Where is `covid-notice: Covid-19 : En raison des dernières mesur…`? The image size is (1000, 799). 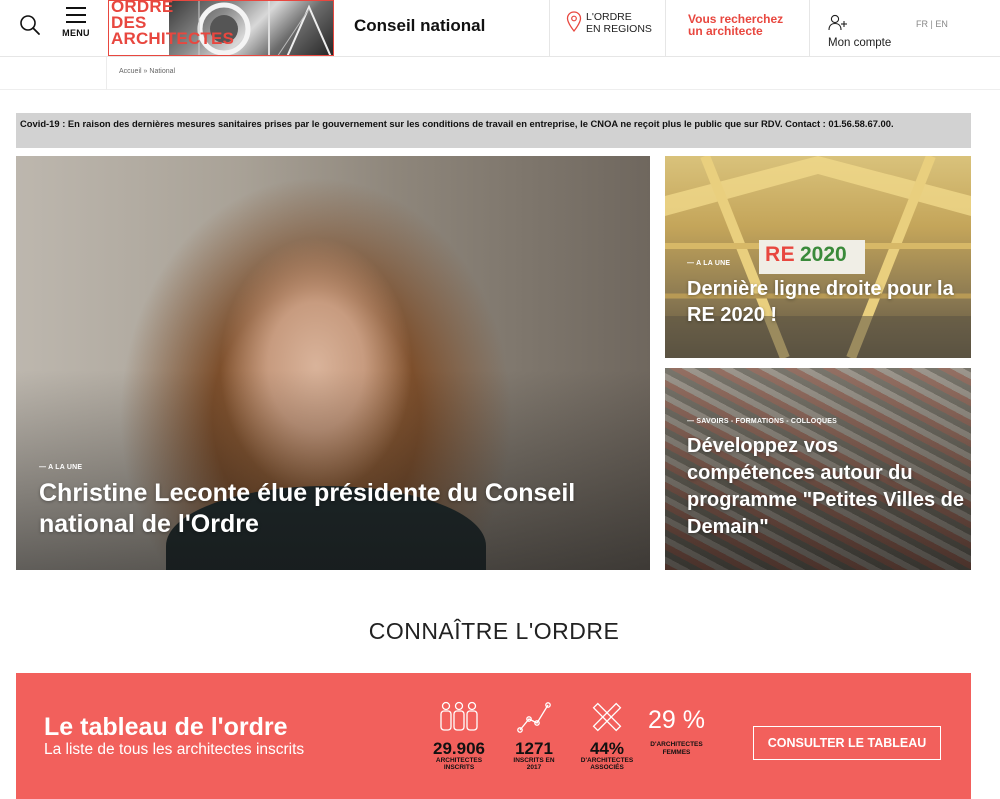 covid-notice: Covid-19 : En raison des dernières mesur… is located at coordinates (493, 130).